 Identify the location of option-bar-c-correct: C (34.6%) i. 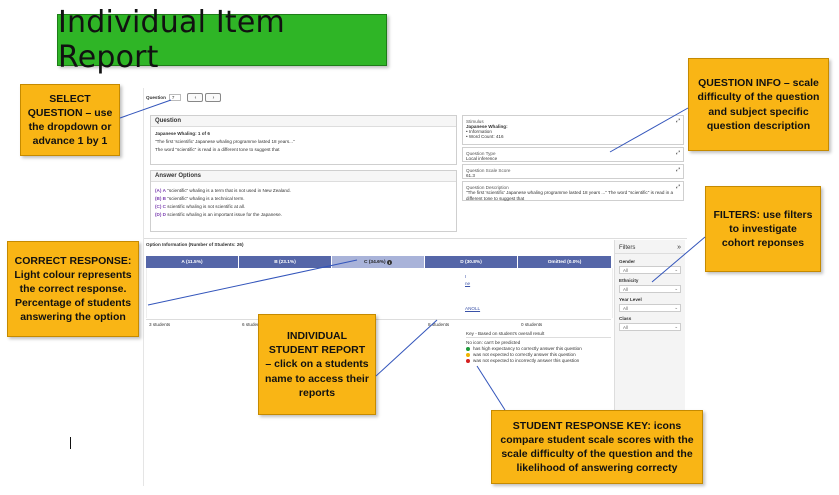
(378, 262).